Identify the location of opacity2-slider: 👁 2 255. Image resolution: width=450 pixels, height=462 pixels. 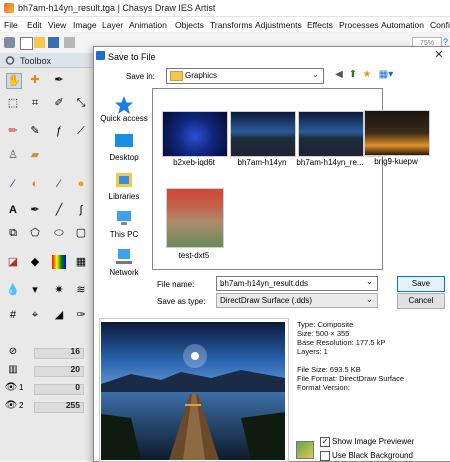
(44, 406).